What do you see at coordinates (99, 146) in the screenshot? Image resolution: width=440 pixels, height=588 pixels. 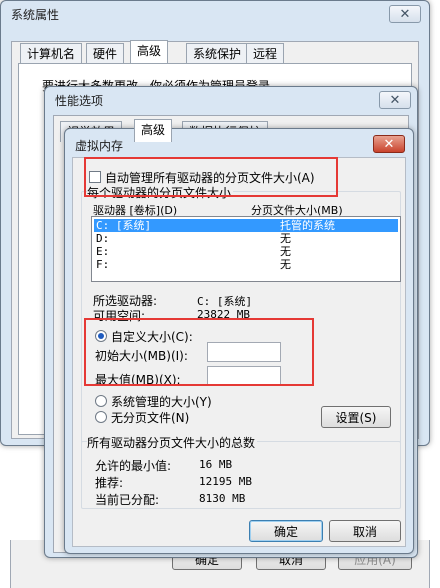 I see `virtual-memory-title: 虚拟内存` at bounding box center [99, 146].